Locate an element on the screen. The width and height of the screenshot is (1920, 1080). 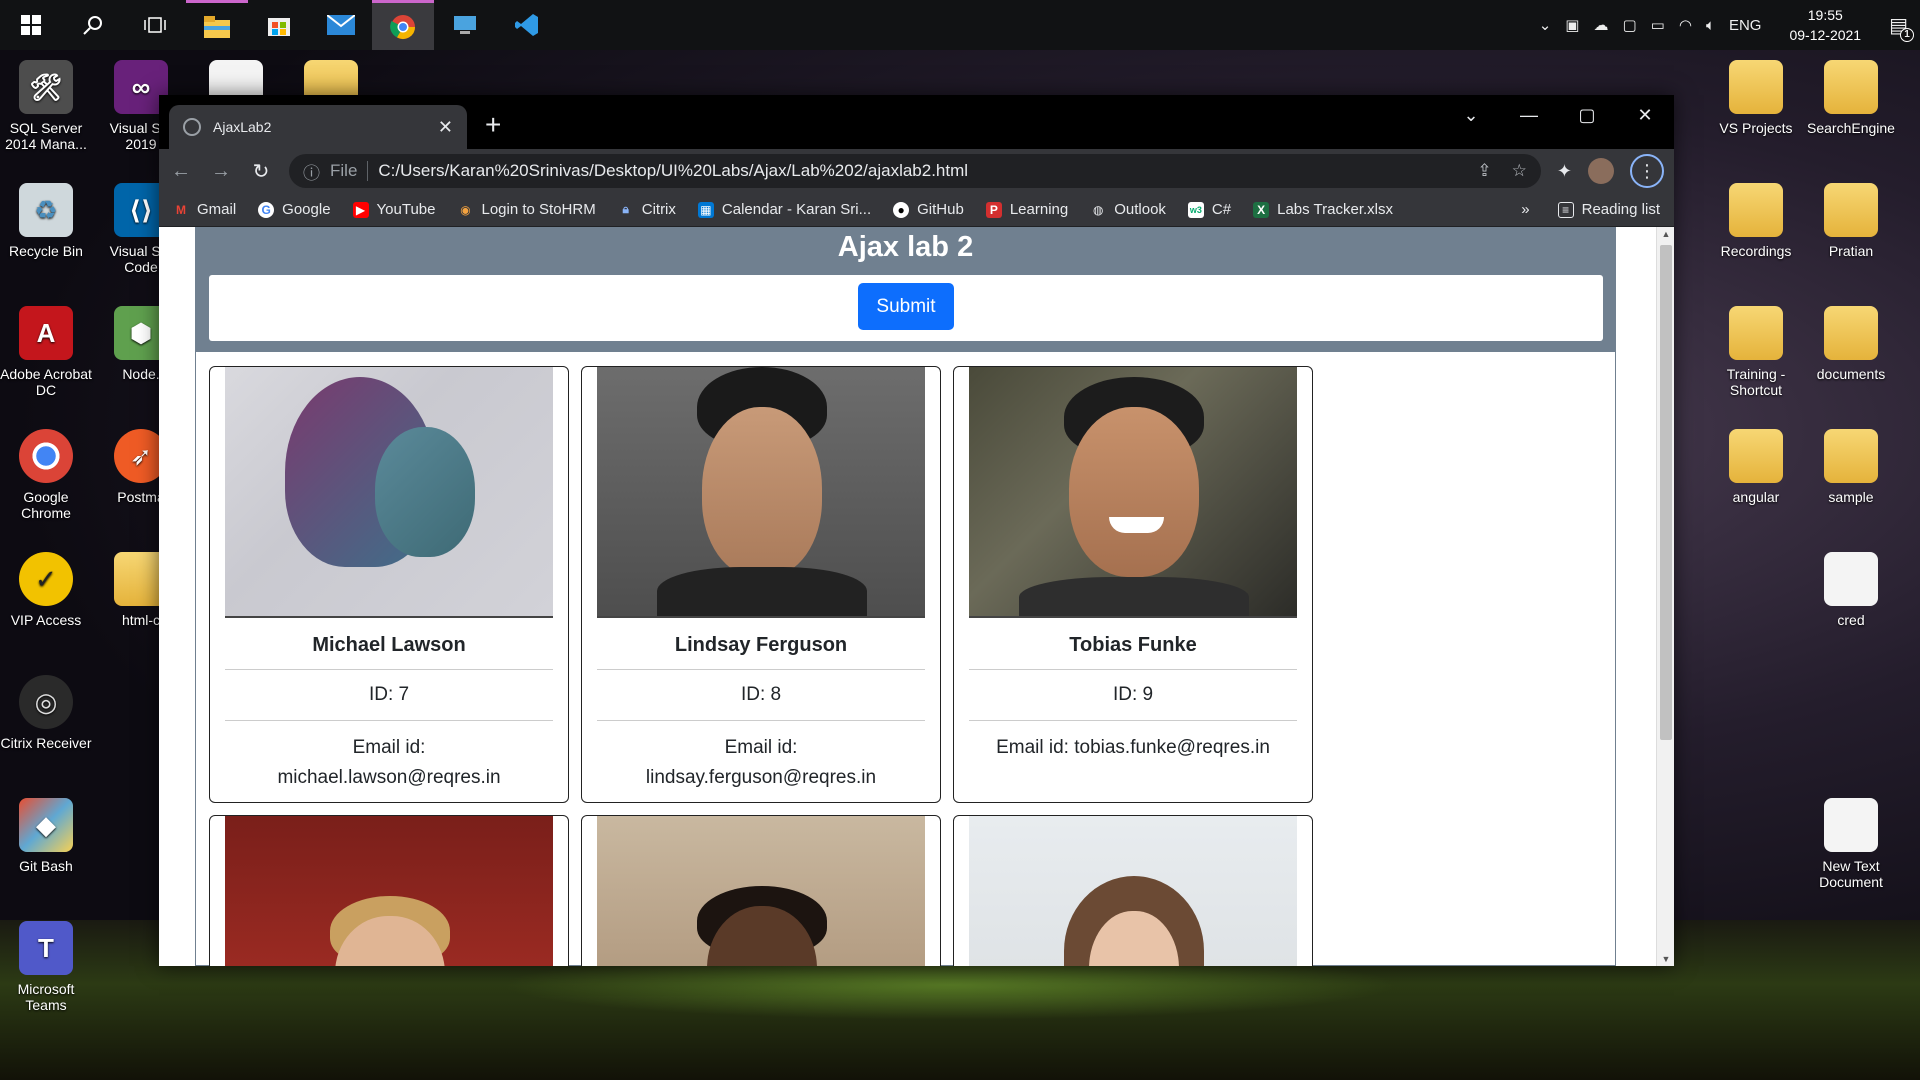
chevron-up-icon: ⌄ is located at coordinates (1545, 25).